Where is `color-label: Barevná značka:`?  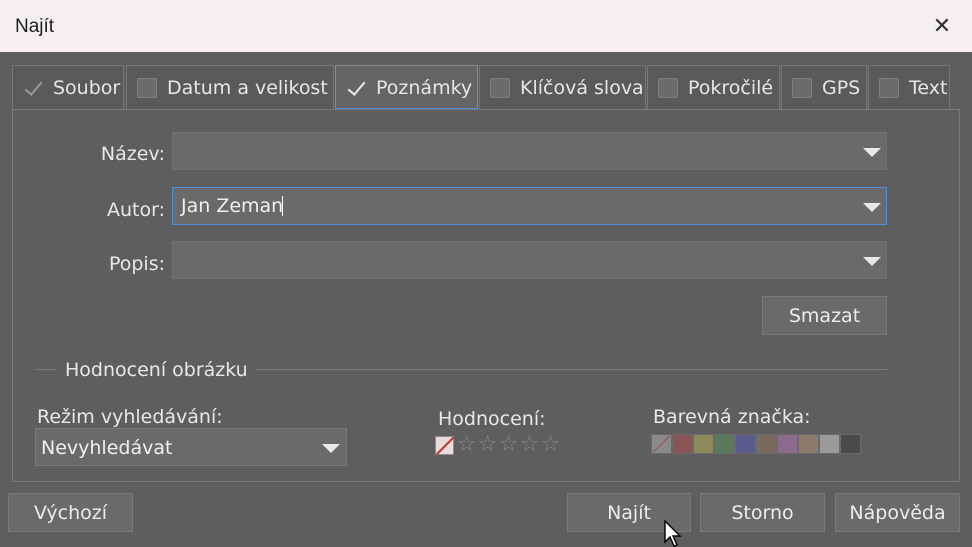 color-label: Barevná značka: is located at coordinates (732, 417).